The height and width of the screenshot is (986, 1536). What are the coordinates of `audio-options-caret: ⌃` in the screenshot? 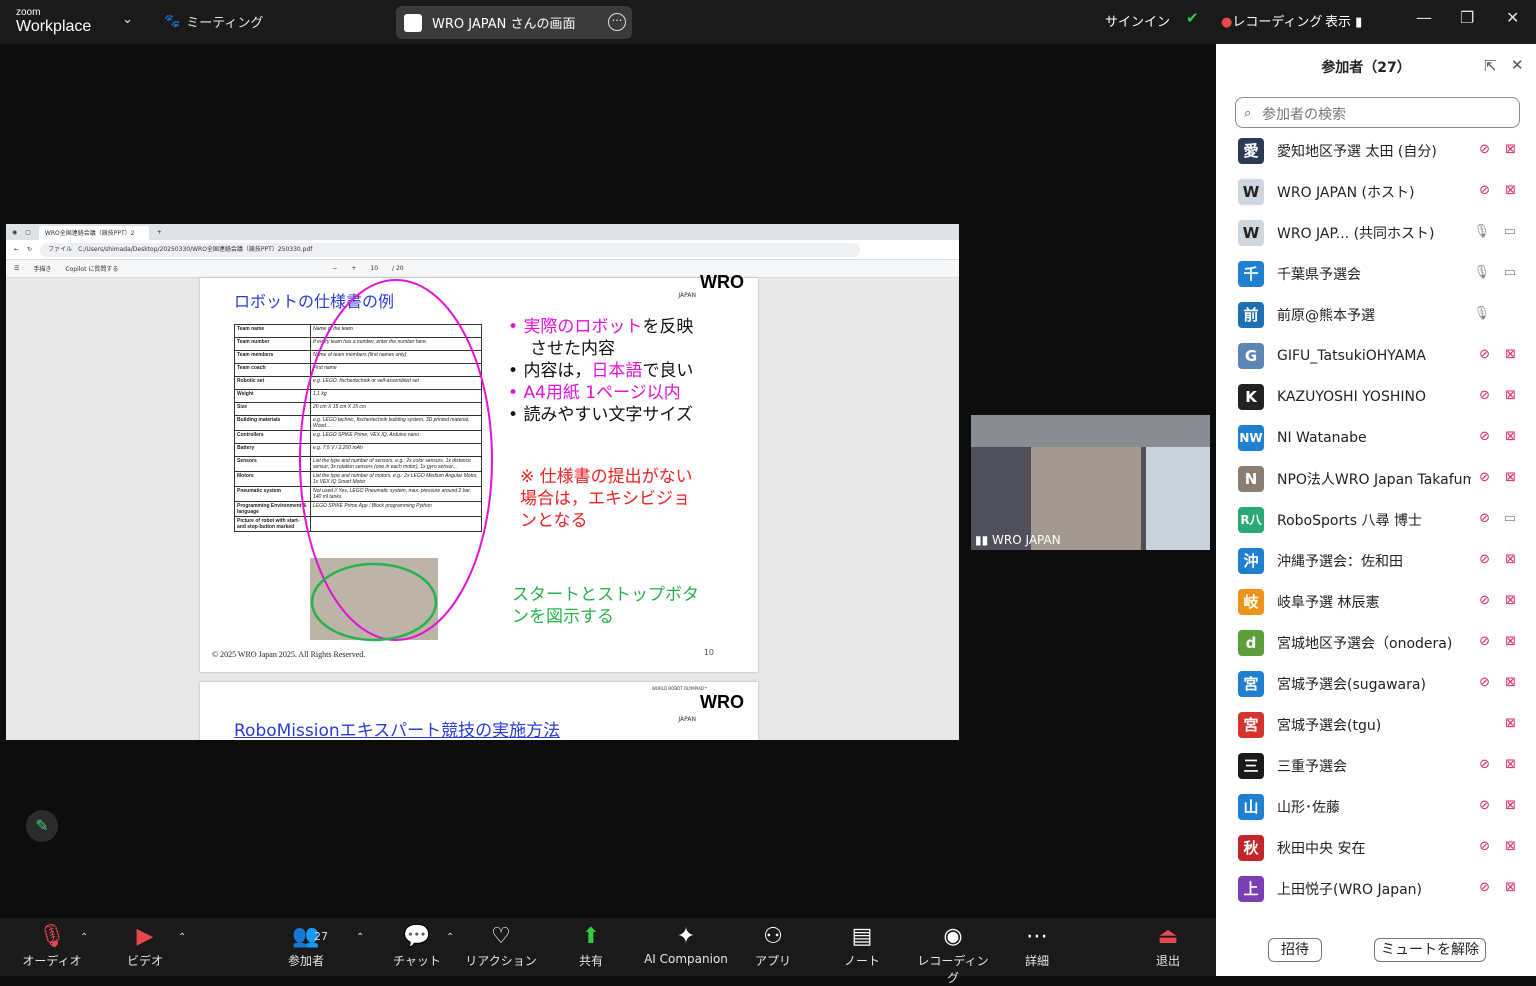 It's located at (84, 937).